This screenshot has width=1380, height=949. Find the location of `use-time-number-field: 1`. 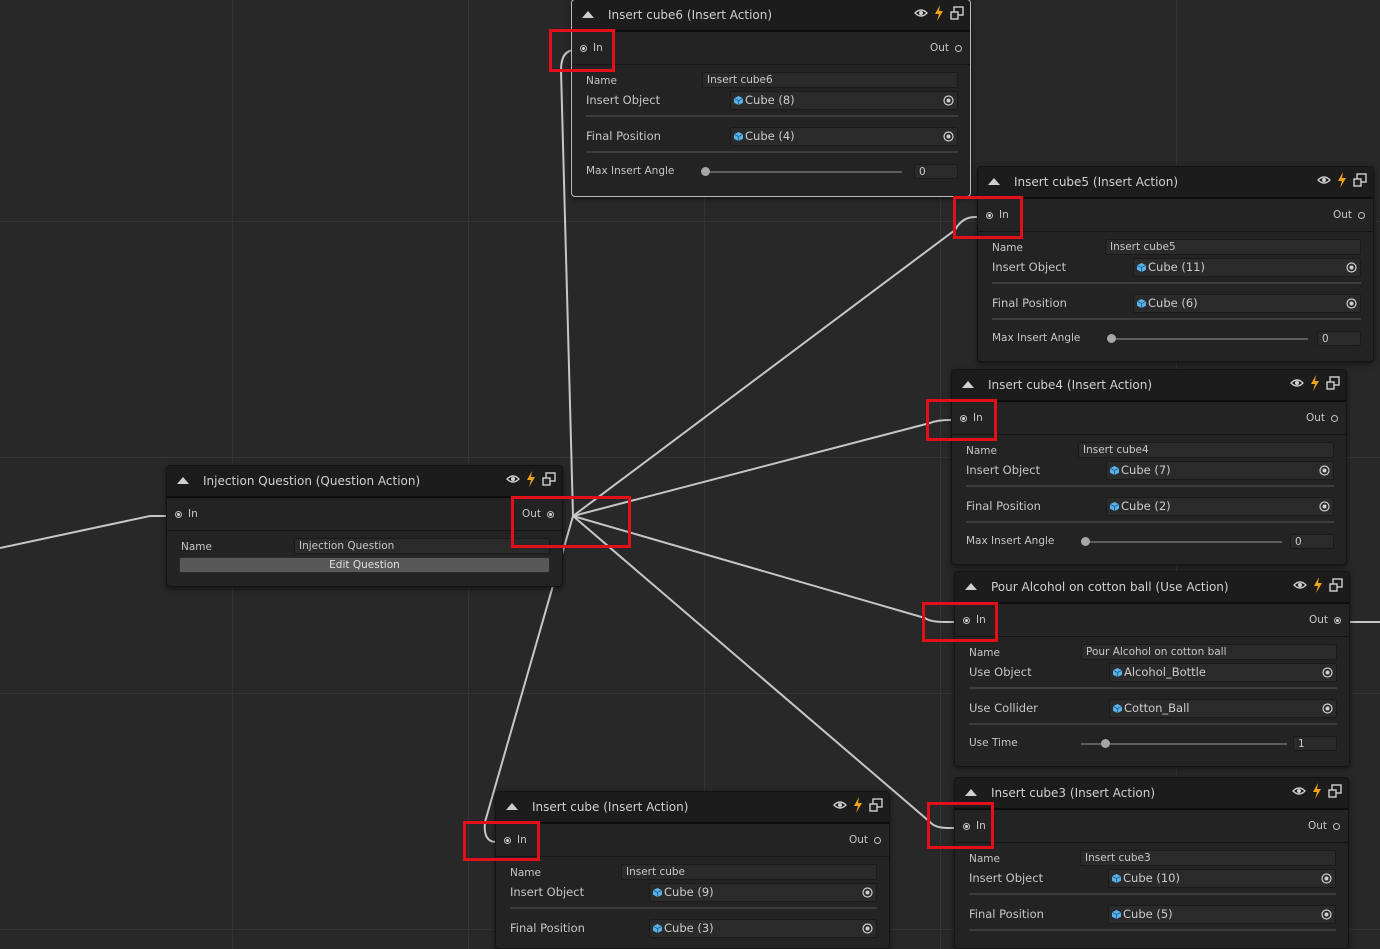

use-time-number-field: 1 is located at coordinates (1315, 743).